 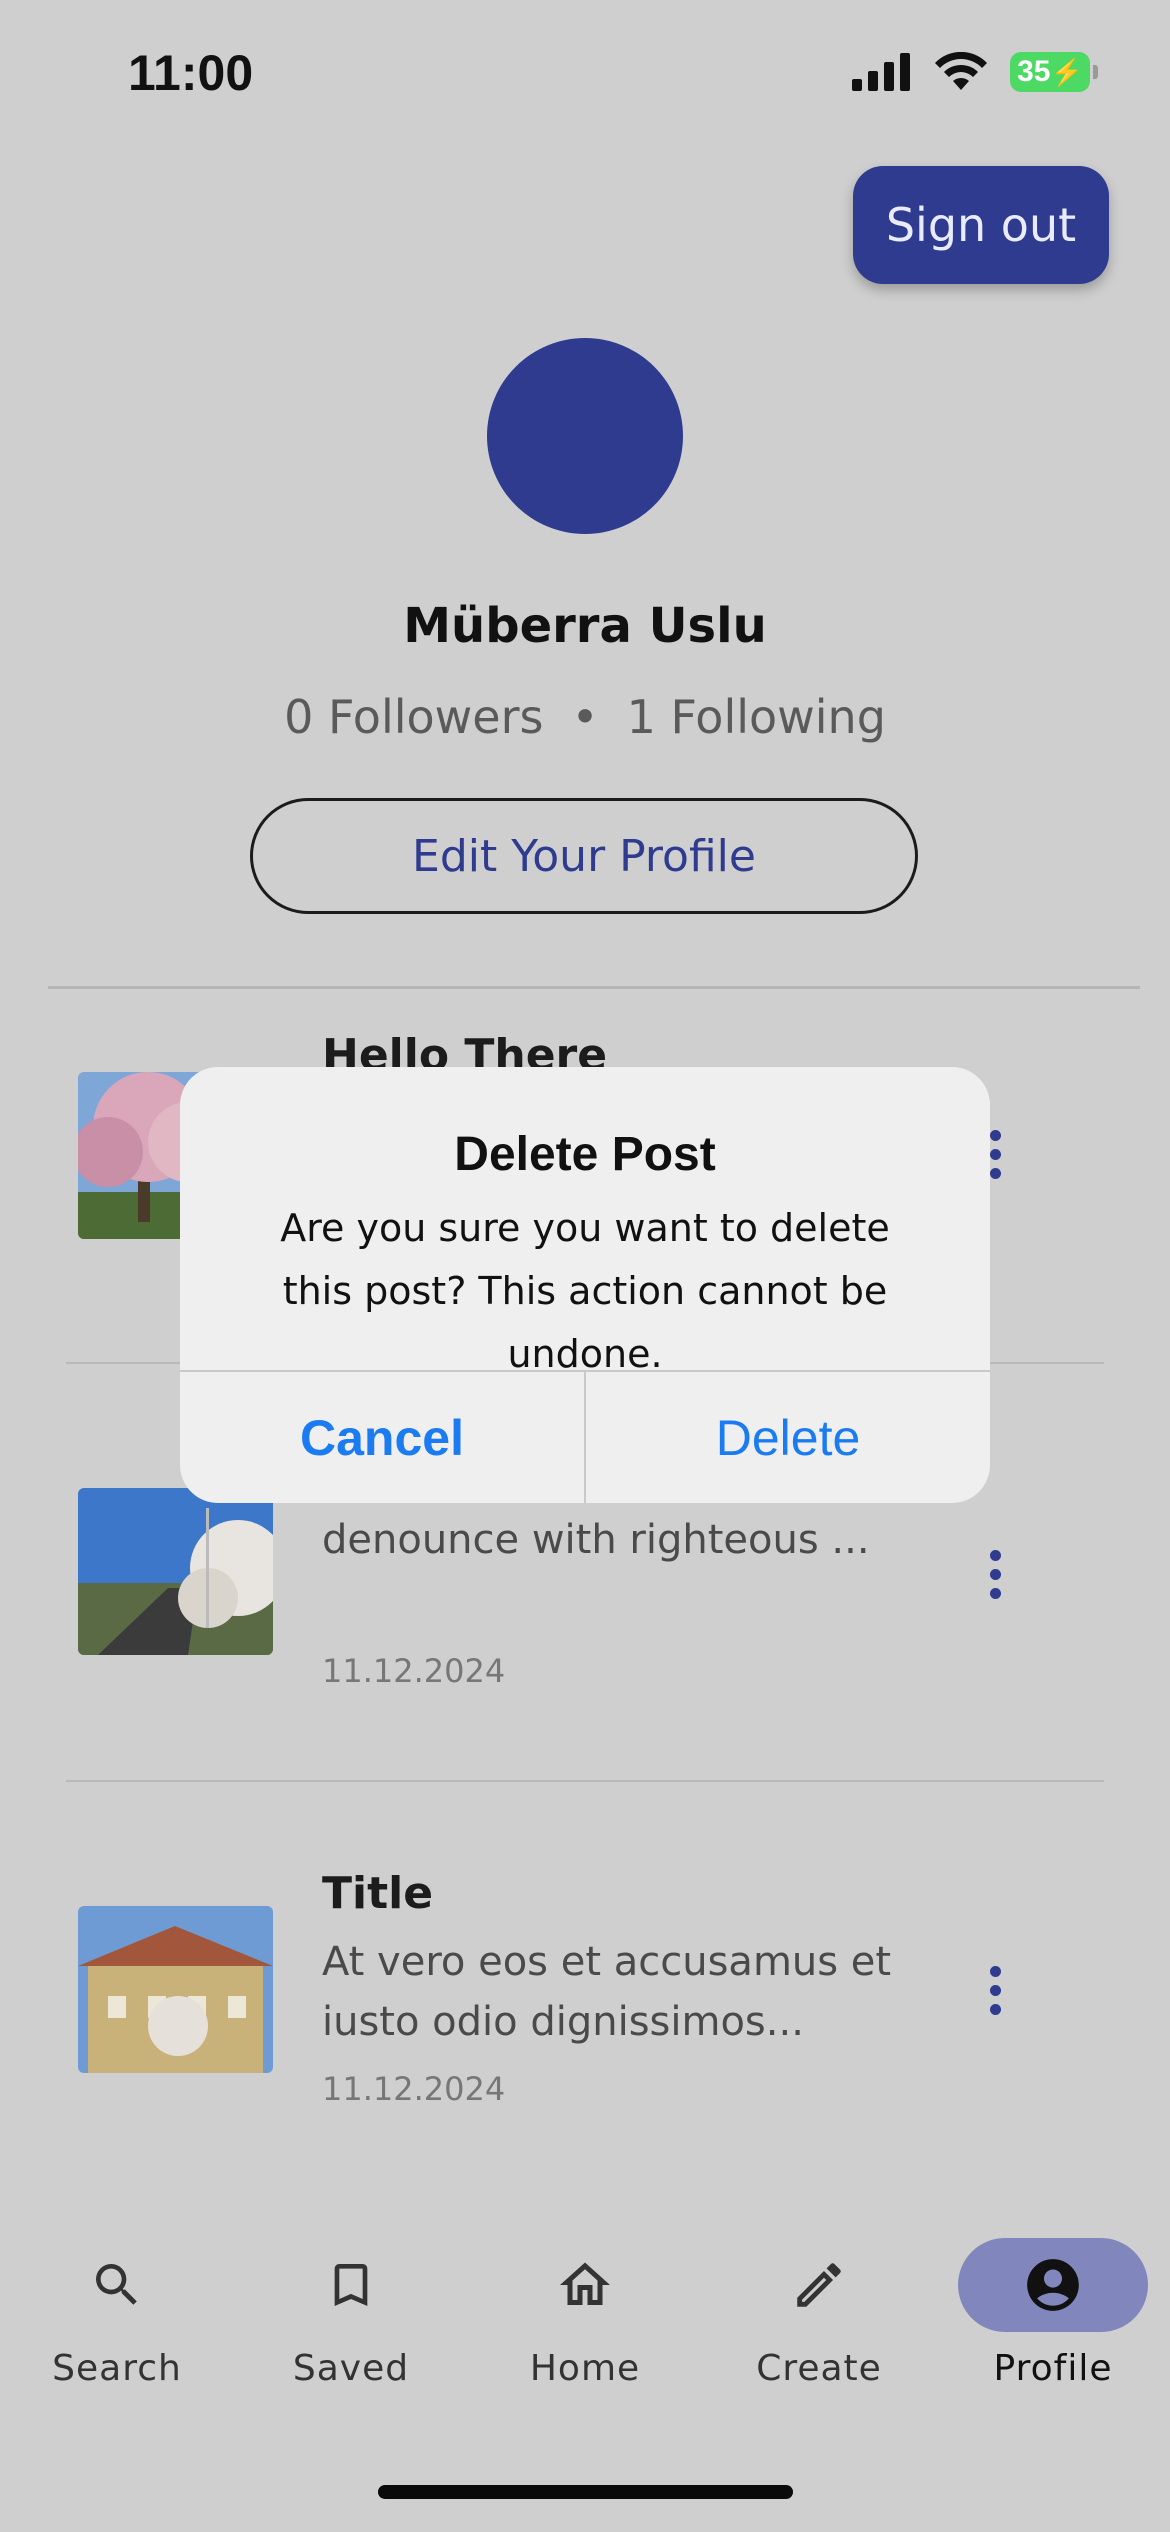 I want to click on nav-item-saved: Saved, so click(x=351, y=2315).